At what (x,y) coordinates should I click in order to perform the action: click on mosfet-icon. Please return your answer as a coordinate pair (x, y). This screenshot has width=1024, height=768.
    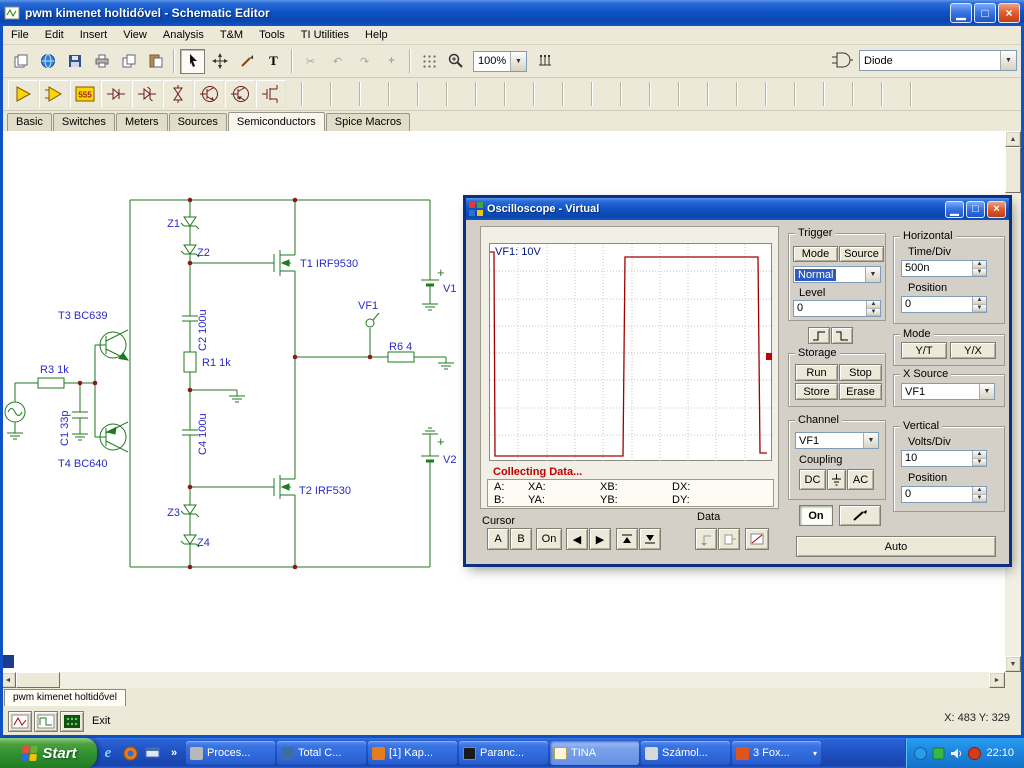
    Looking at the image, I should click on (271, 94).